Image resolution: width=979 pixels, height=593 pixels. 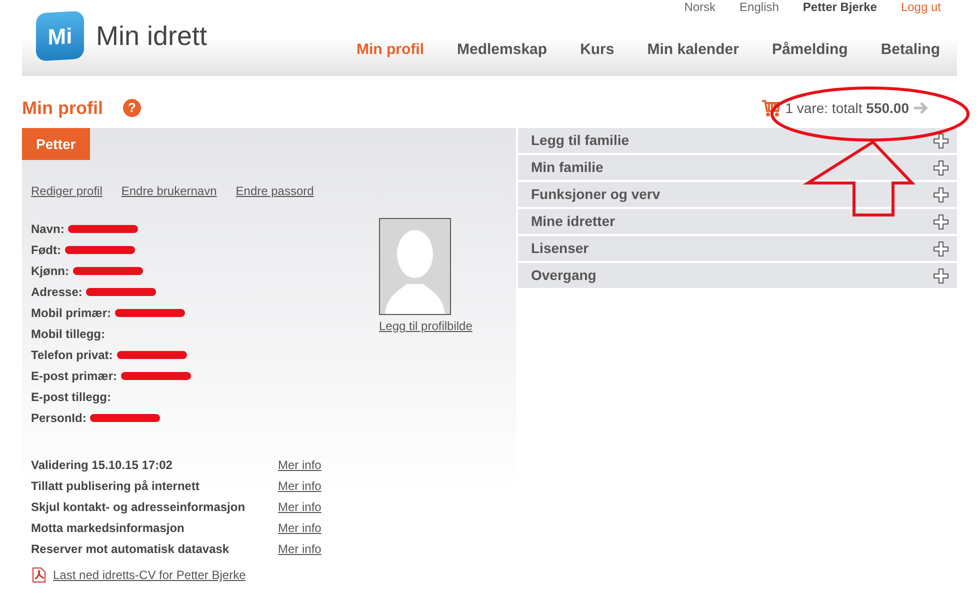 What do you see at coordinates (46, 250) in the screenshot?
I see `field-label: Født:` at bounding box center [46, 250].